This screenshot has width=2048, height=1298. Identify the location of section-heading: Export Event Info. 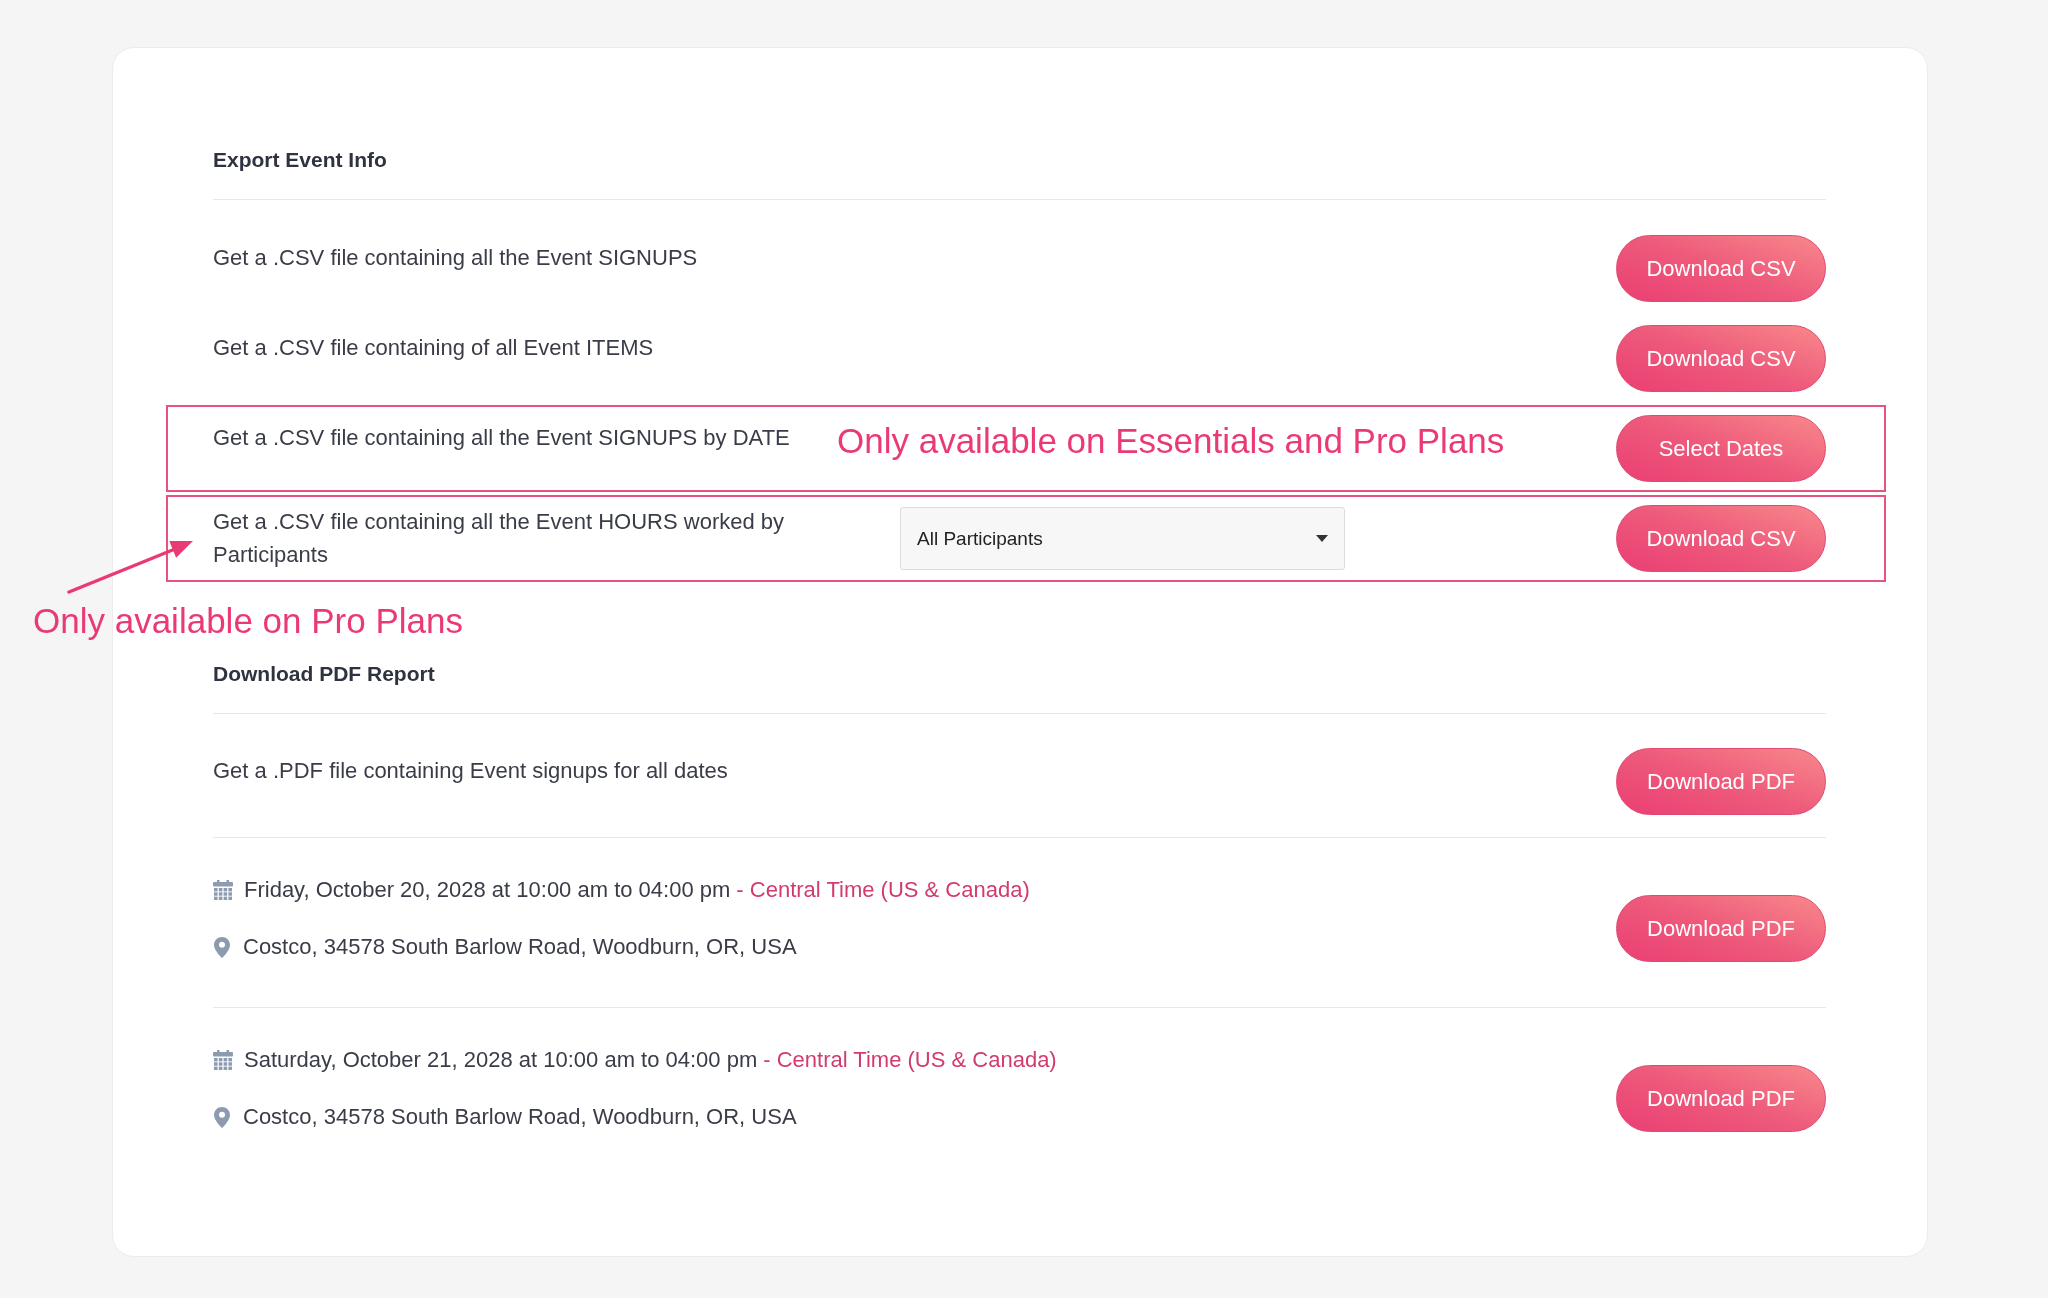
(300, 159).